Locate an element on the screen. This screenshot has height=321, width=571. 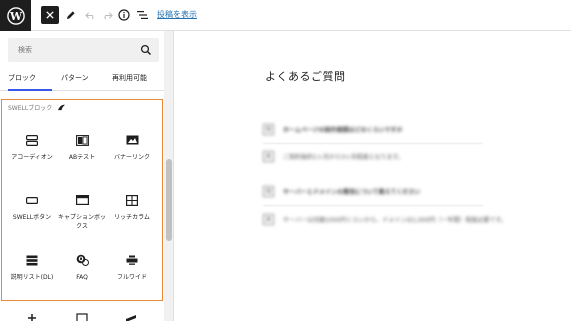
block-swell-button: SWELLボタン is located at coordinates (32, 208).